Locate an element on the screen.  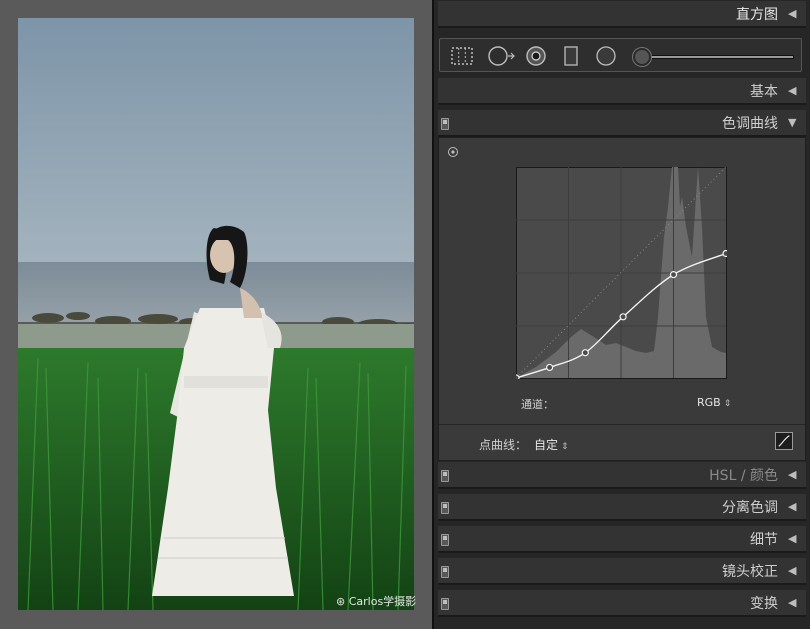
lens-correction-title: 镜头校正 is located at coordinates (750, 571).